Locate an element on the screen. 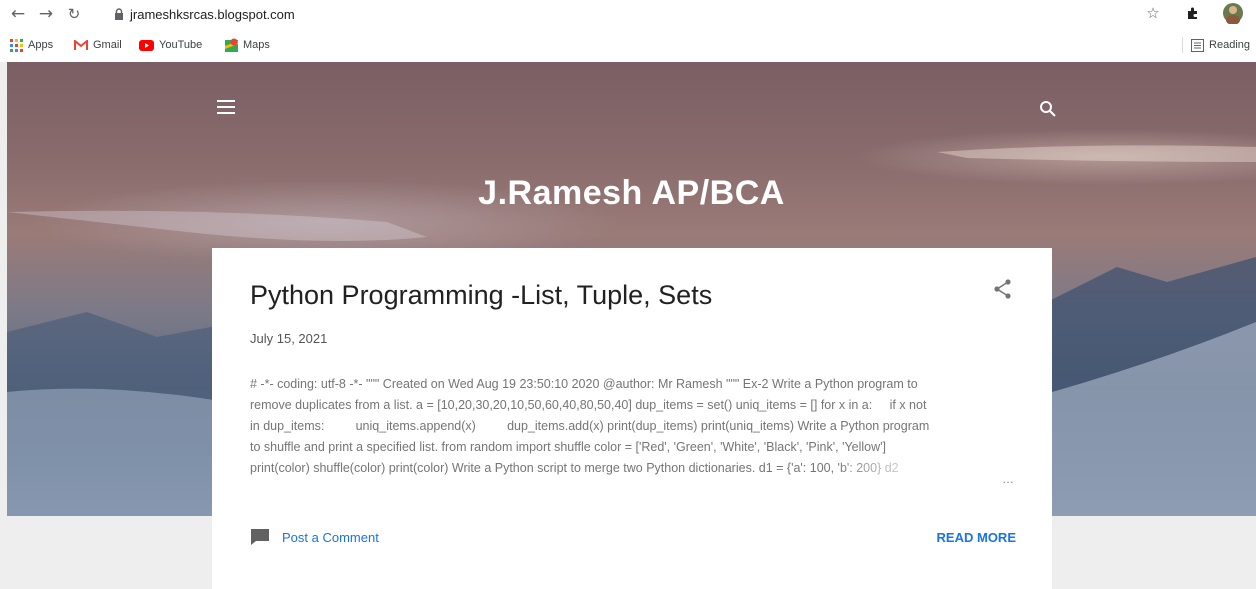  lock-icon is located at coordinates (119, 14).